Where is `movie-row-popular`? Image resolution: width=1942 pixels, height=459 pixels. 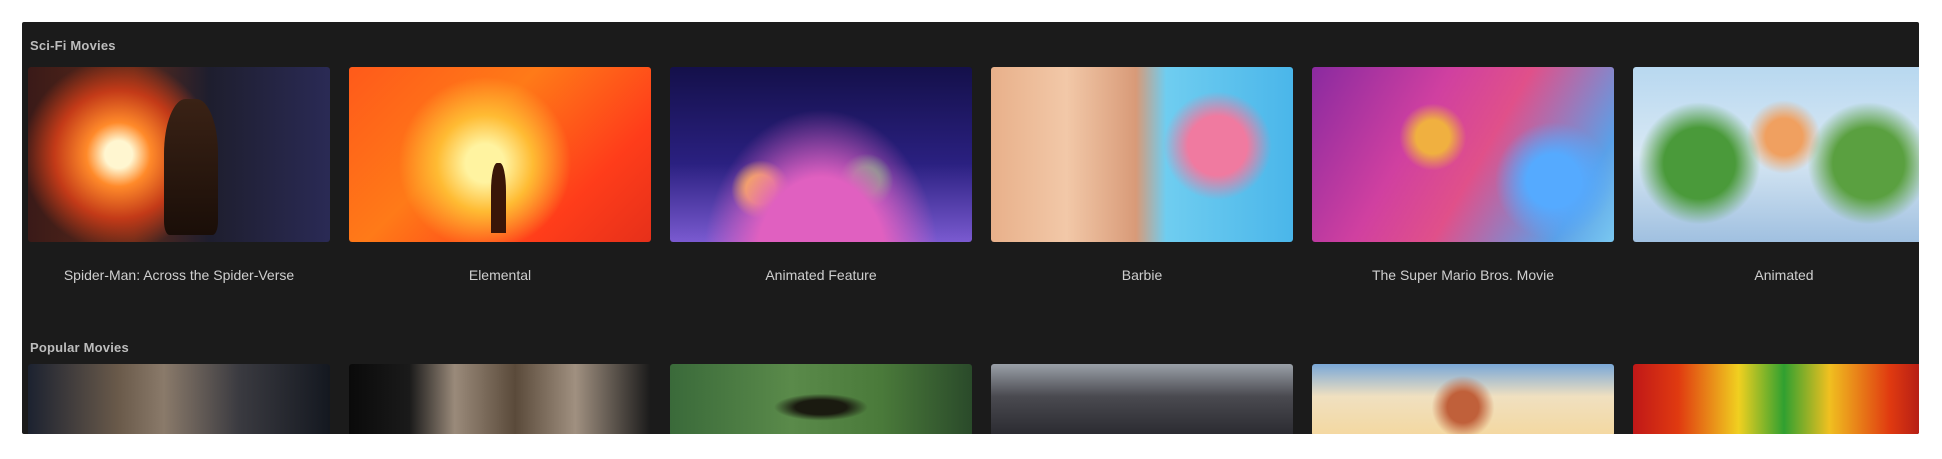
movie-row-popular is located at coordinates (970, 399).